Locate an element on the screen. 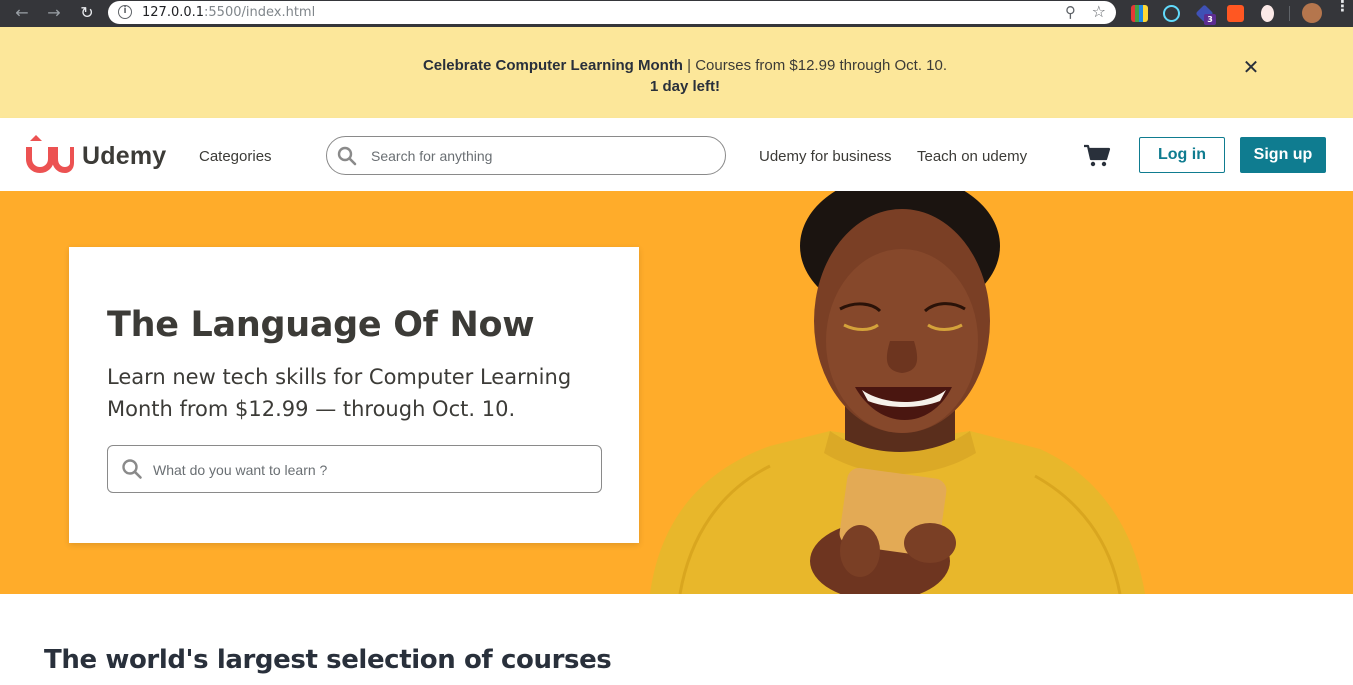 The width and height of the screenshot is (1353, 685). site-info-icon: i is located at coordinates (125, 12).